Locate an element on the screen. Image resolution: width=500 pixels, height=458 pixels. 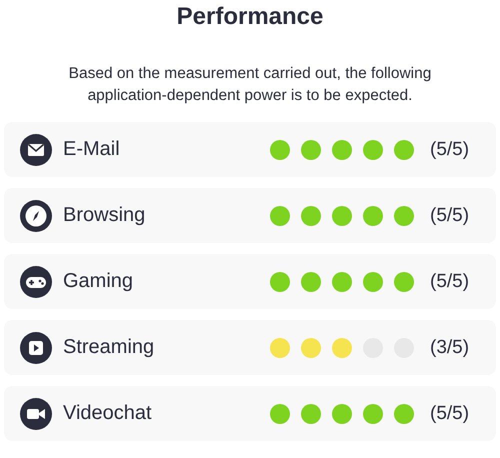
envelope-icon is located at coordinates (36, 150).